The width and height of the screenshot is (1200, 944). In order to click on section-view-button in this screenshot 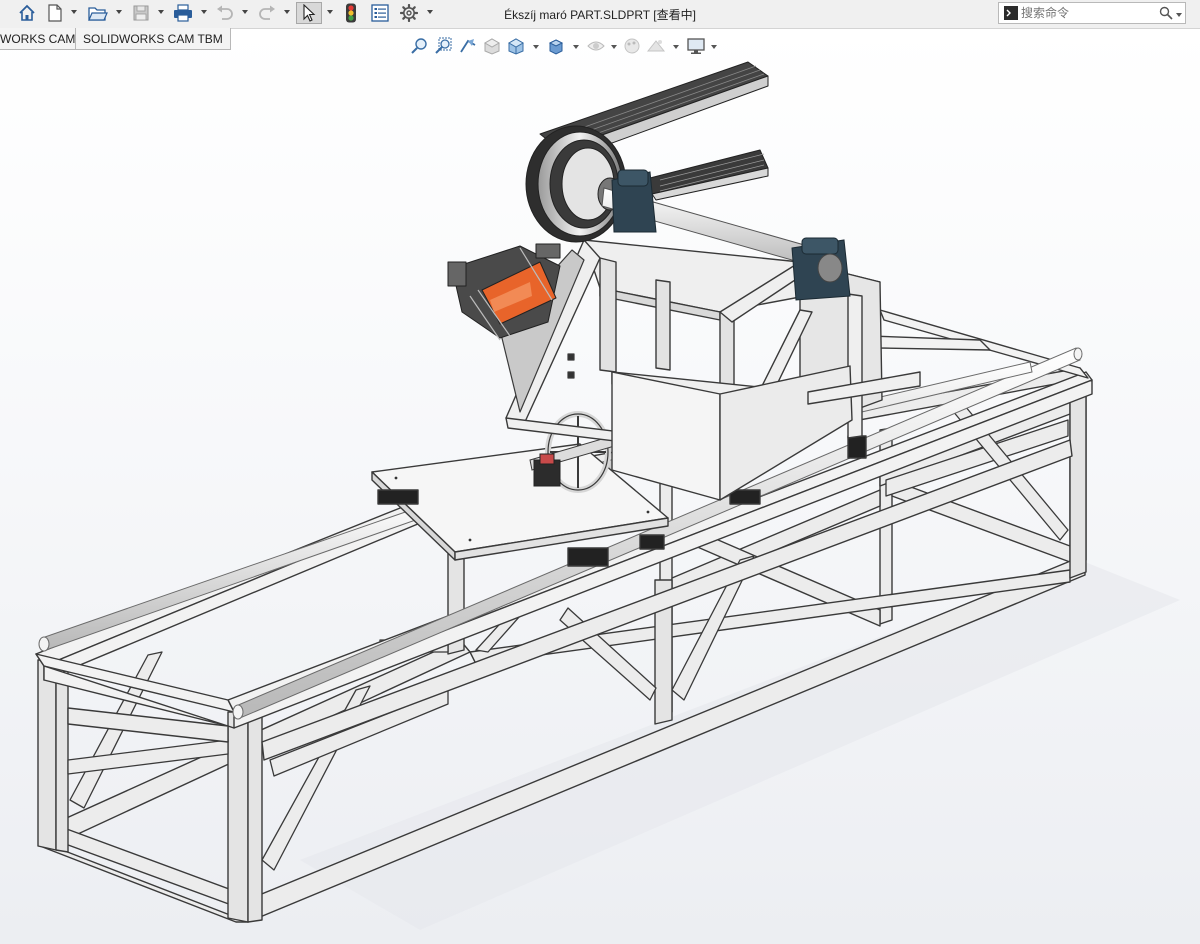, I will do `click(492, 46)`.